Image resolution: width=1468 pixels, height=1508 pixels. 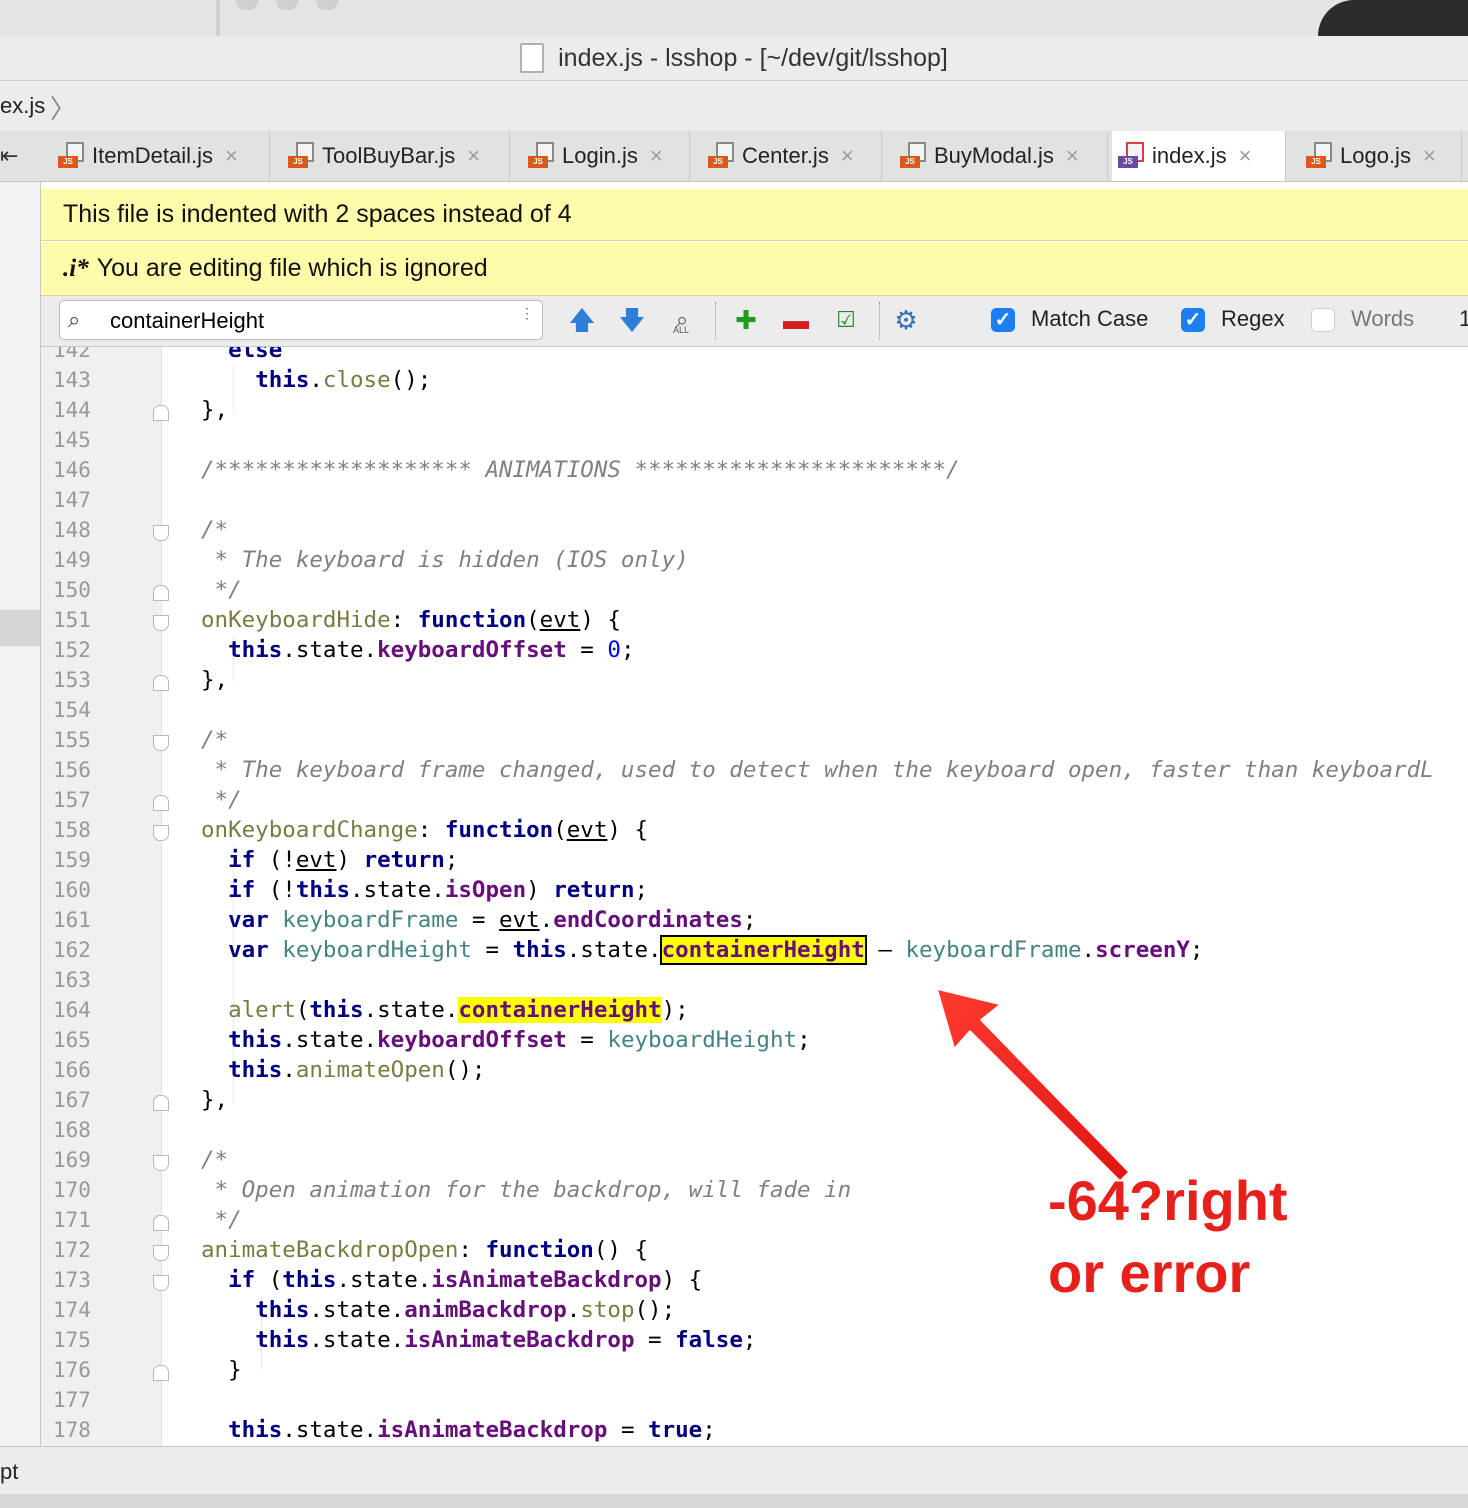 I want to click on line-number: 167, so click(x=72, y=1100).